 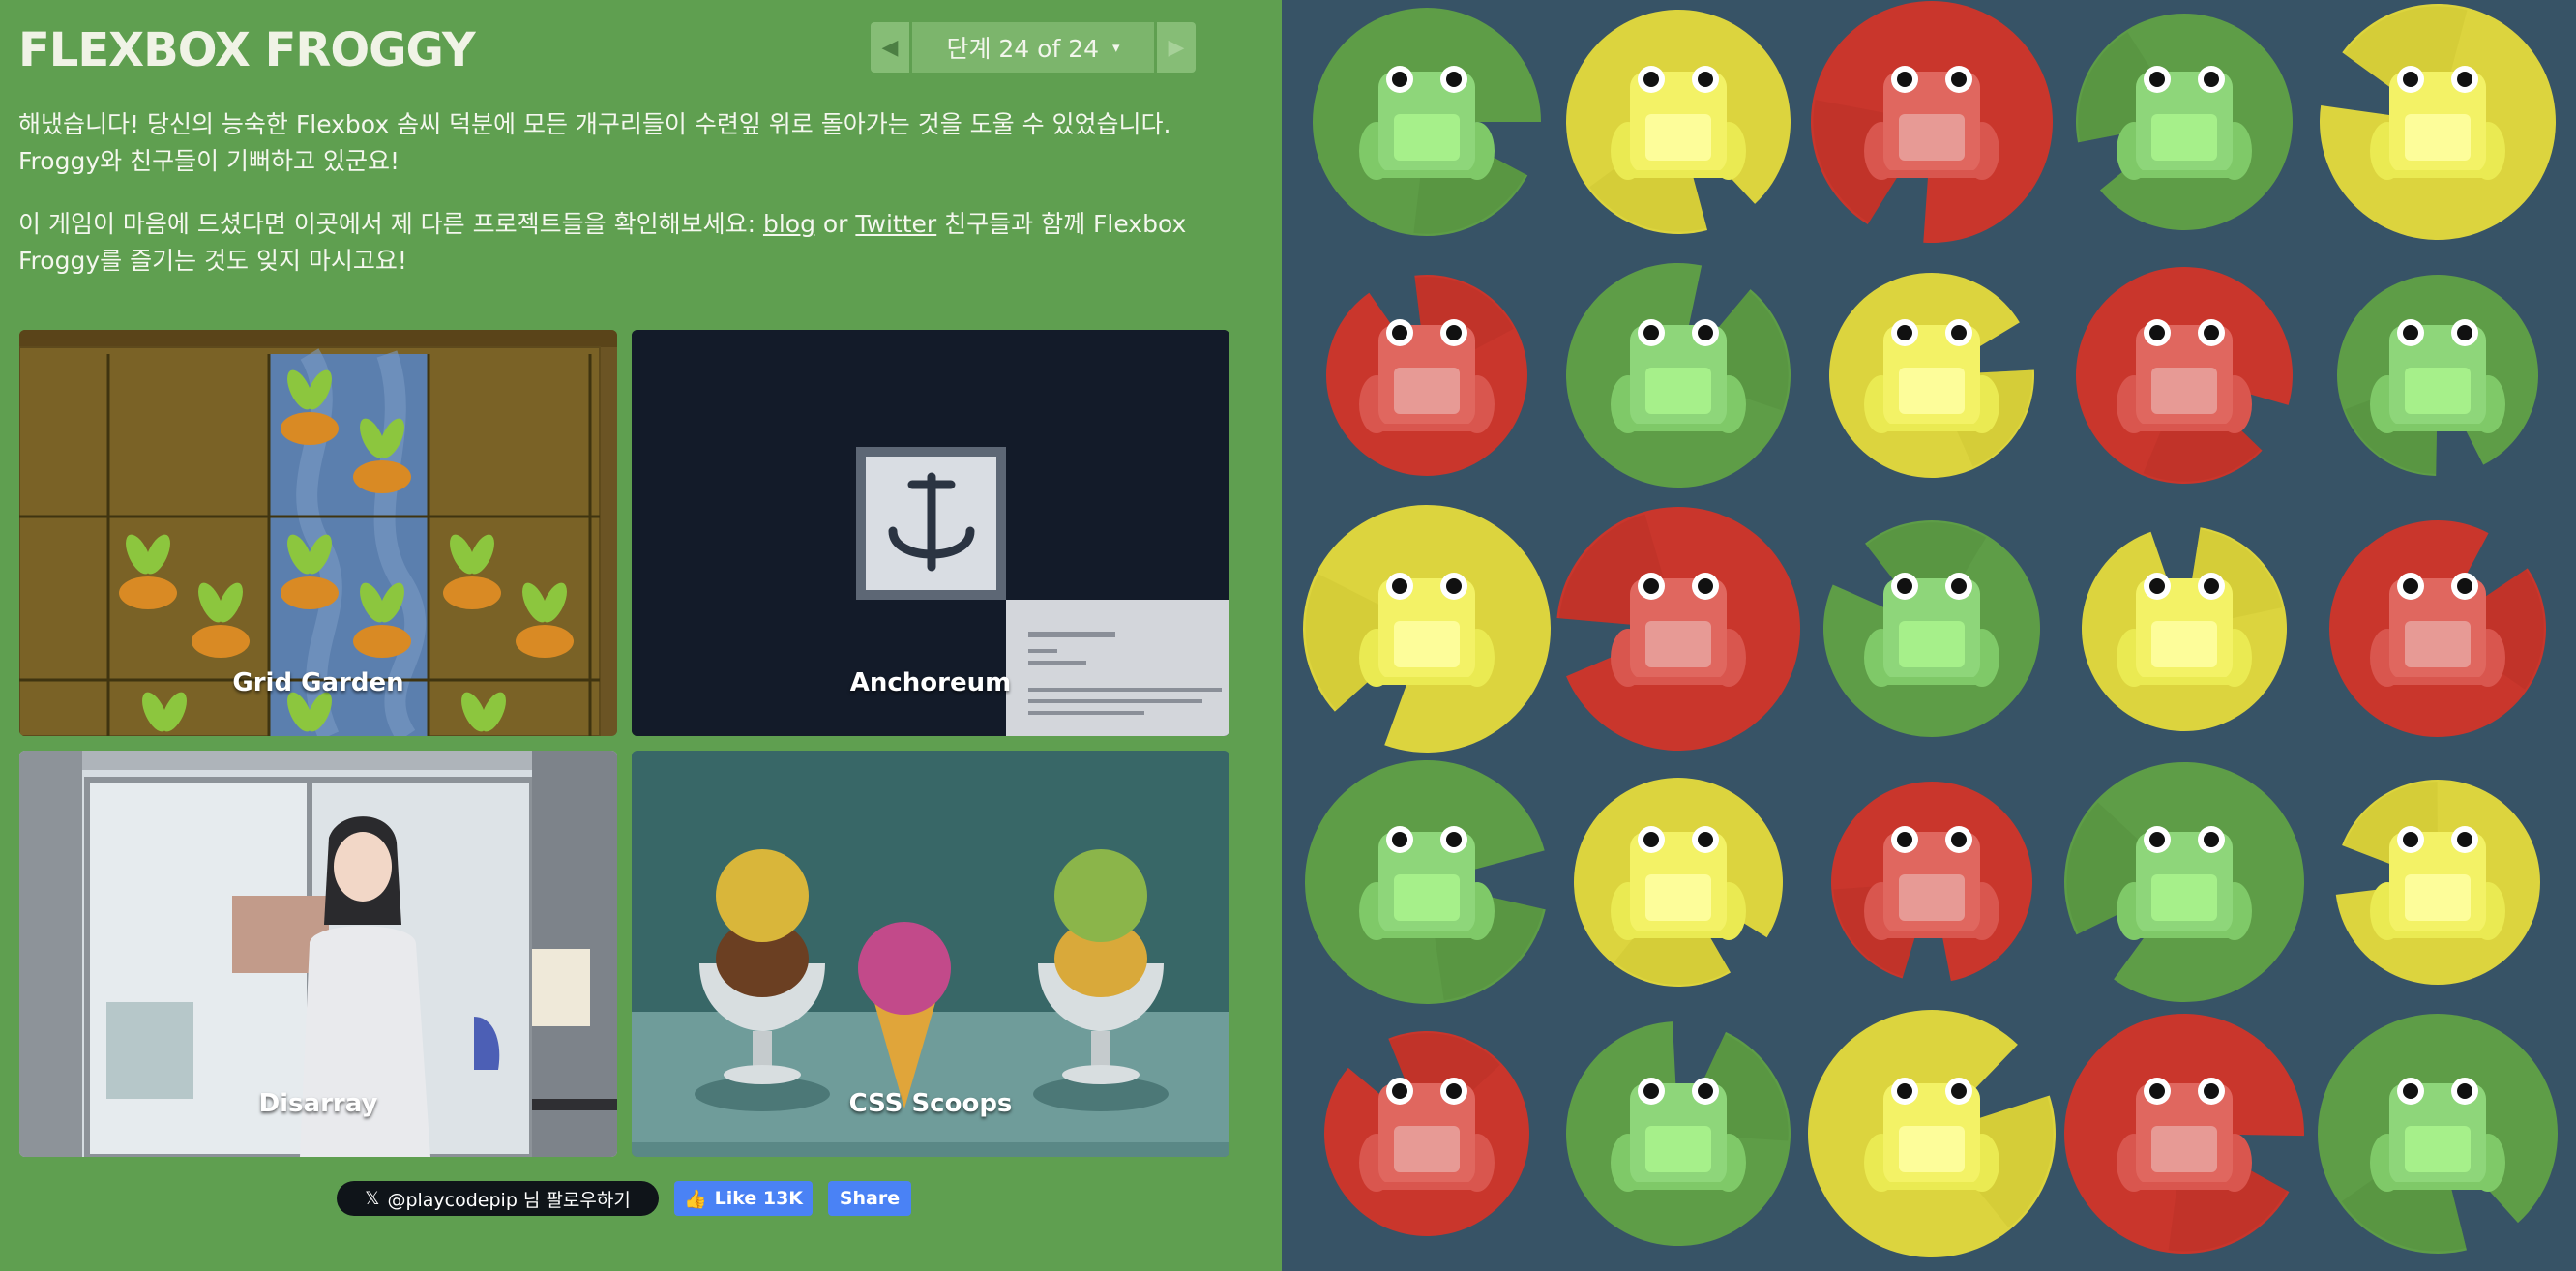 I want to click on game-title: FLEXBOX FROGGY, so click(x=247, y=50).